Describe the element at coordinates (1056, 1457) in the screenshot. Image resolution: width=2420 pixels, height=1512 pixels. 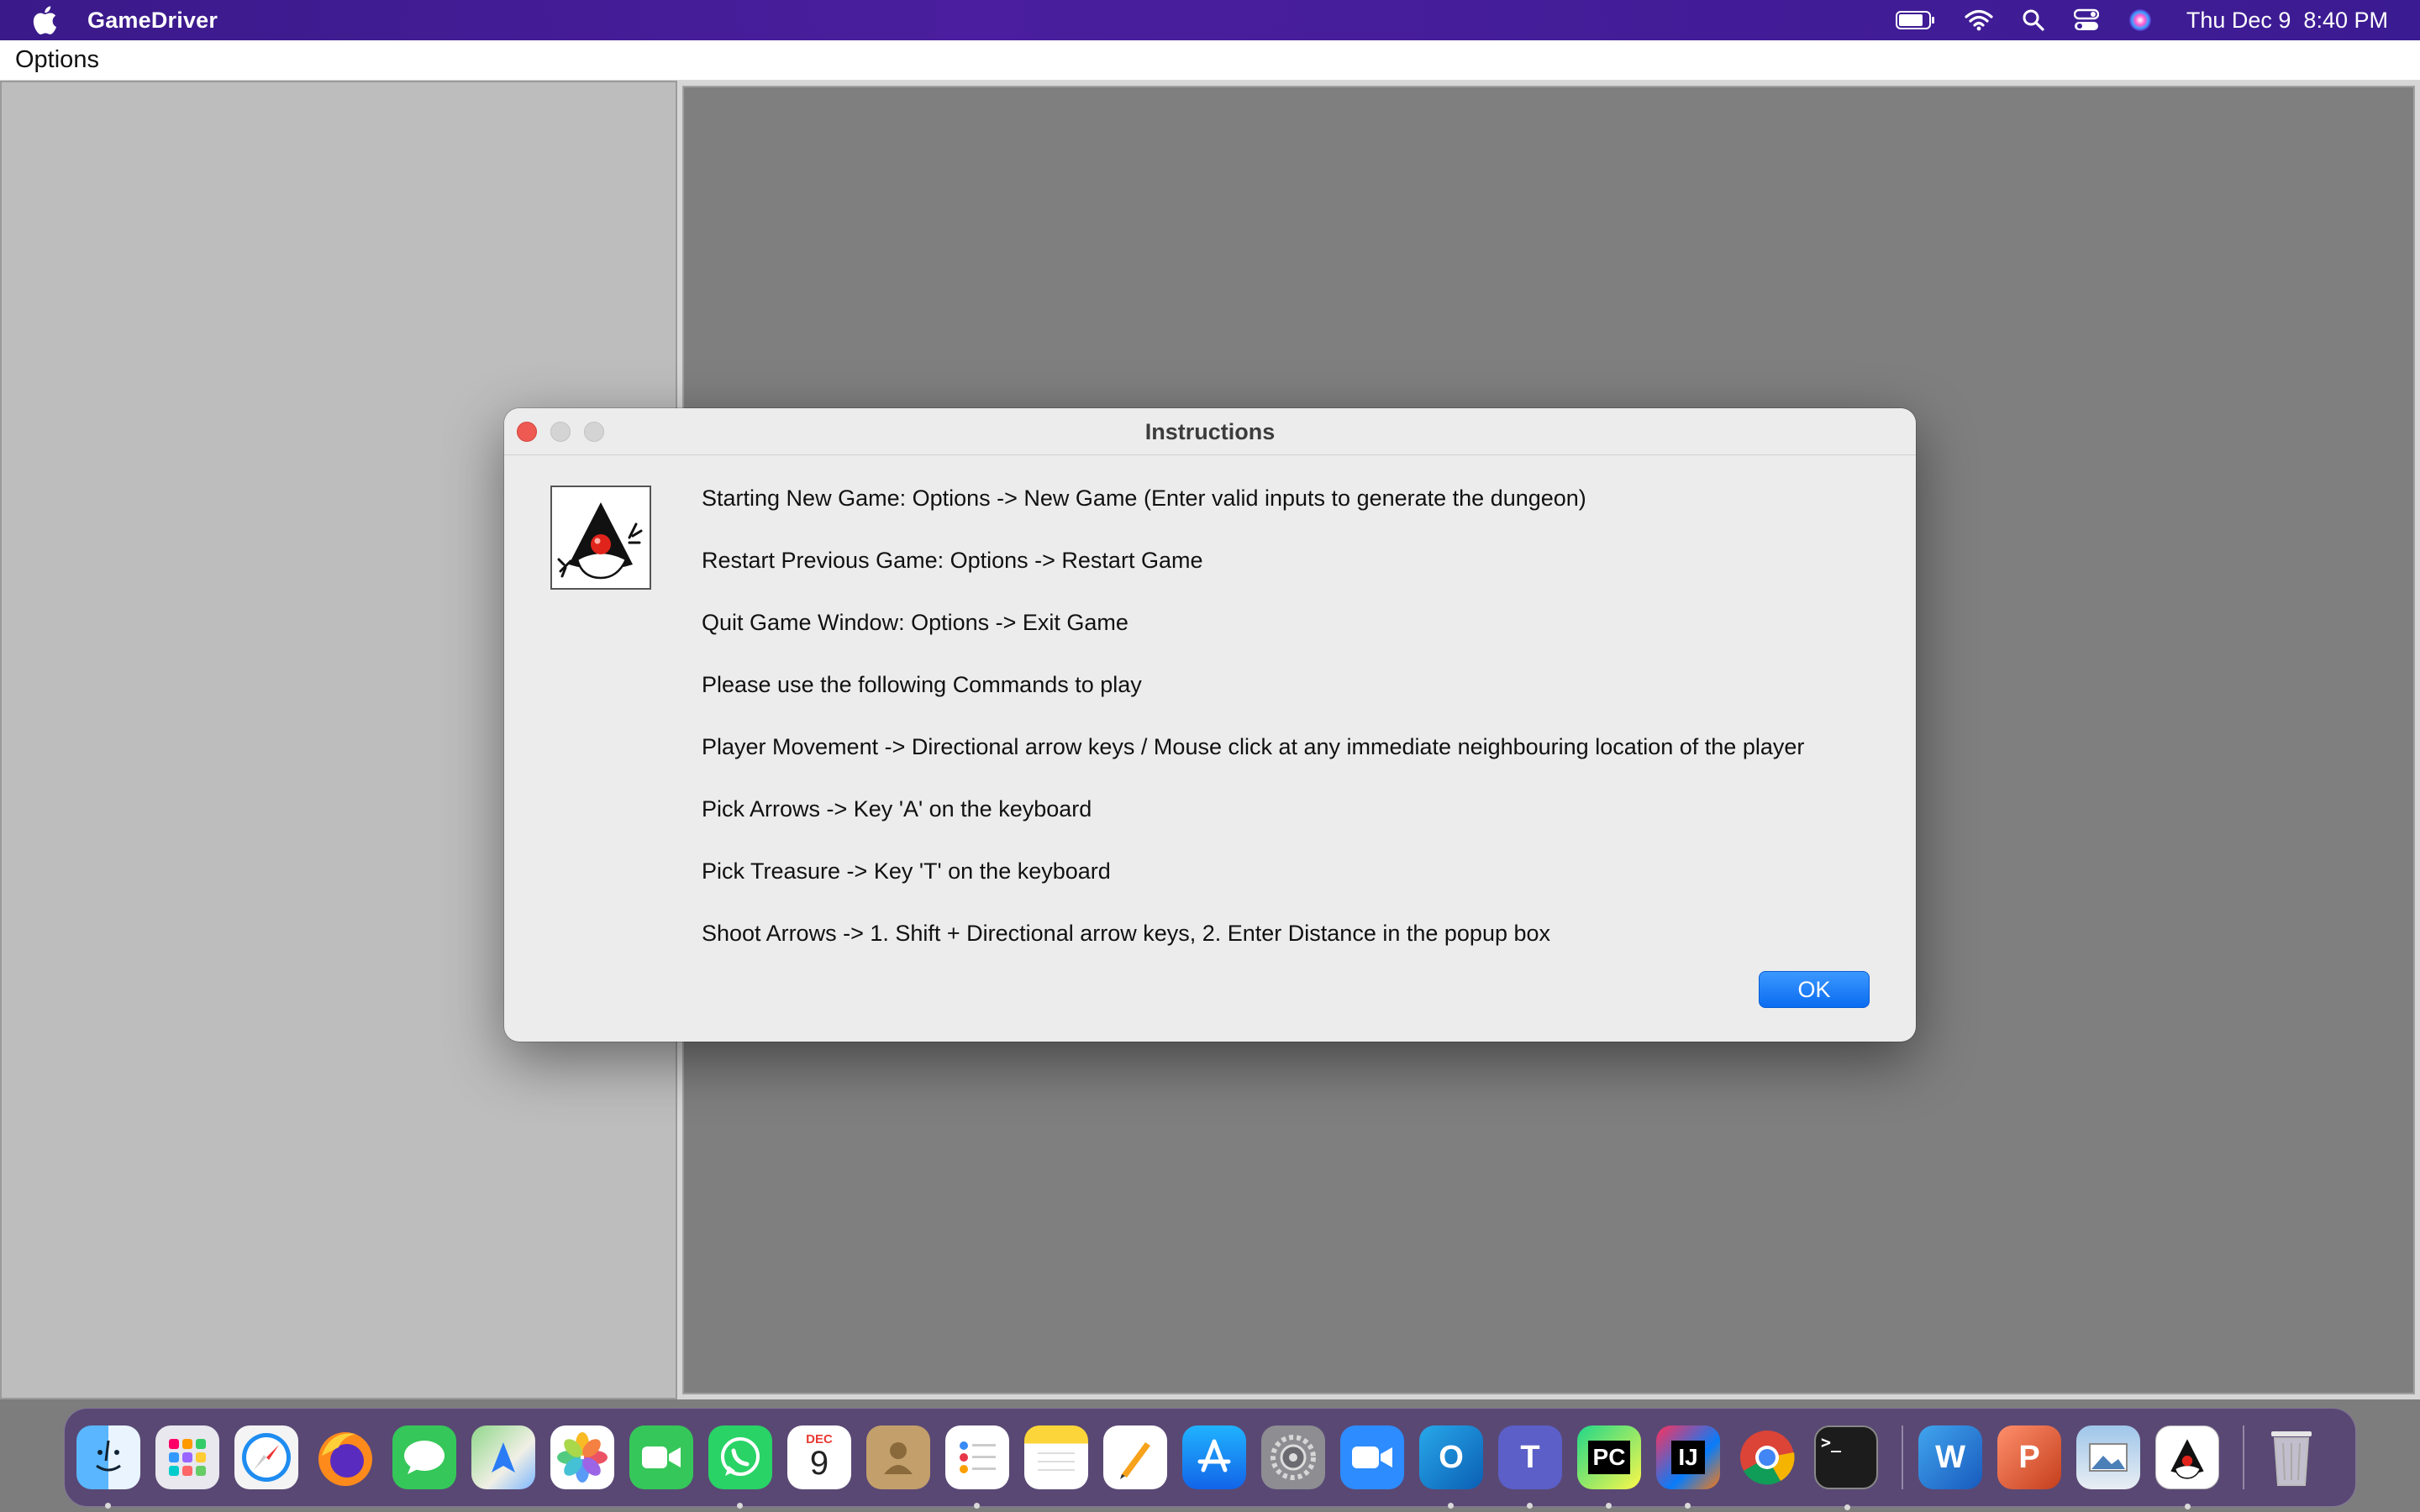
I see `notes-icon` at that location.